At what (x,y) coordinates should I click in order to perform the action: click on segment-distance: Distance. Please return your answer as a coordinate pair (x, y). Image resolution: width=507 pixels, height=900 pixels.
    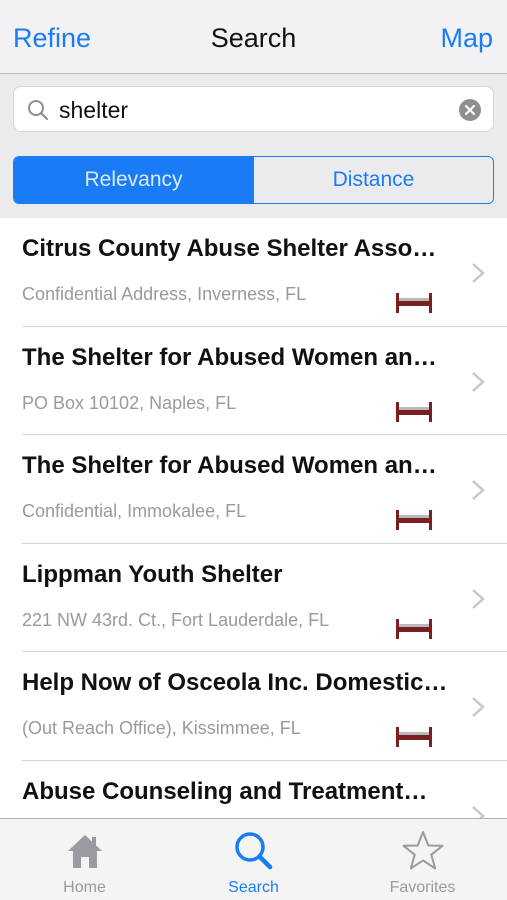
    Looking at the image, I should click on (373, 180).